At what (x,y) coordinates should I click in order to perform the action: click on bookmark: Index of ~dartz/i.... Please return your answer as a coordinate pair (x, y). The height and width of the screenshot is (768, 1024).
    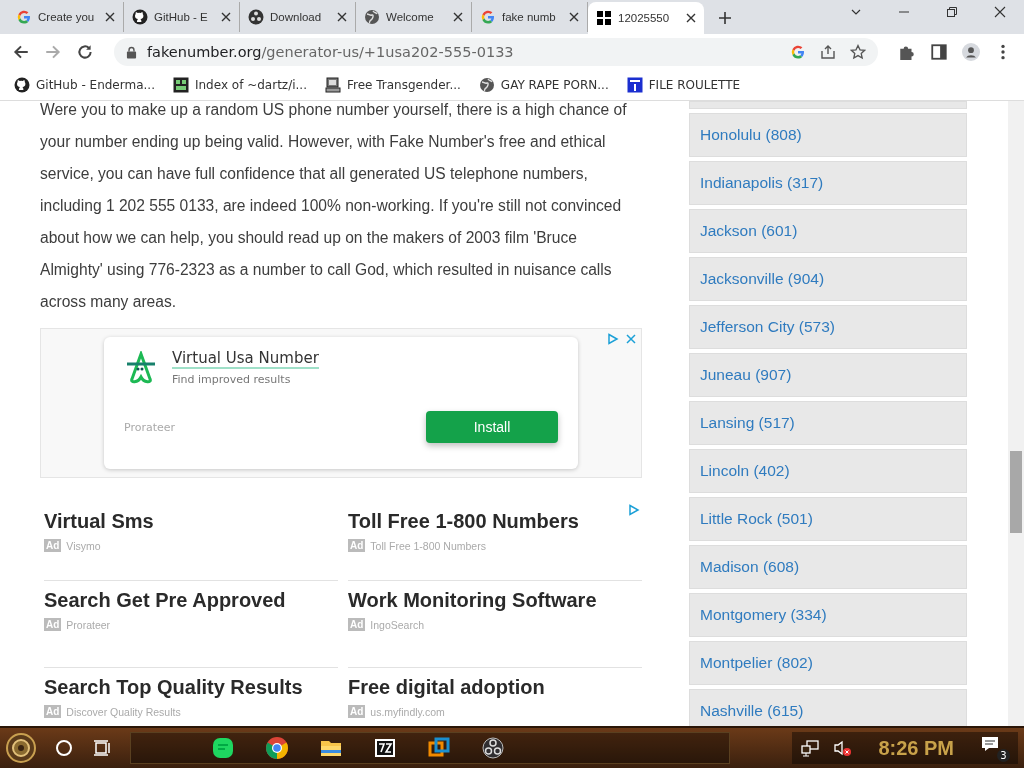
    Looking at the image, I should click on (239, 85).